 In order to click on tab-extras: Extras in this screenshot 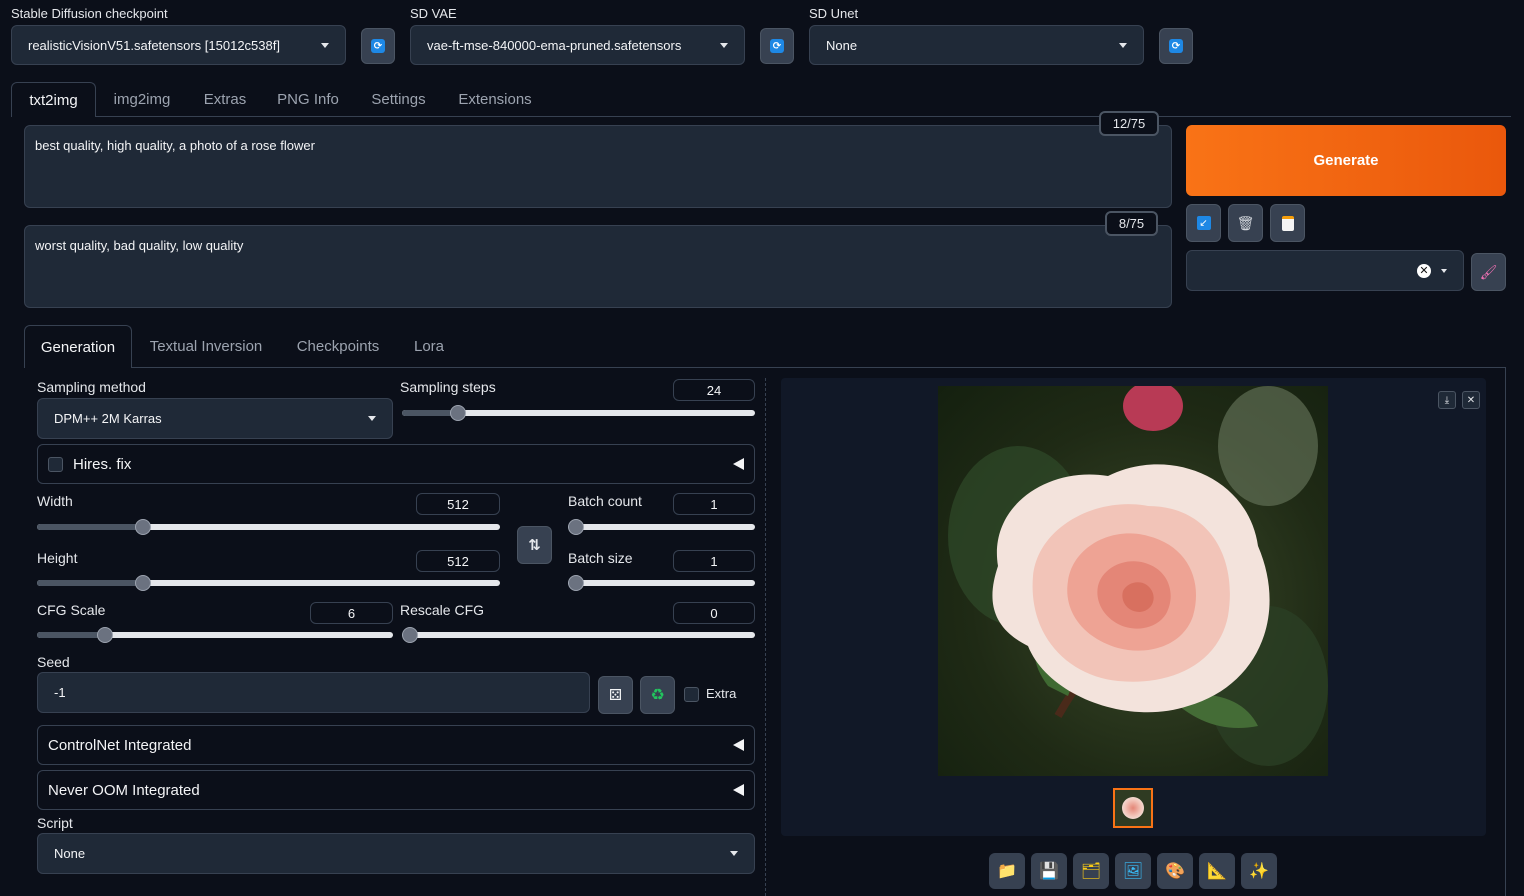, I will do `click(225, 99)`.